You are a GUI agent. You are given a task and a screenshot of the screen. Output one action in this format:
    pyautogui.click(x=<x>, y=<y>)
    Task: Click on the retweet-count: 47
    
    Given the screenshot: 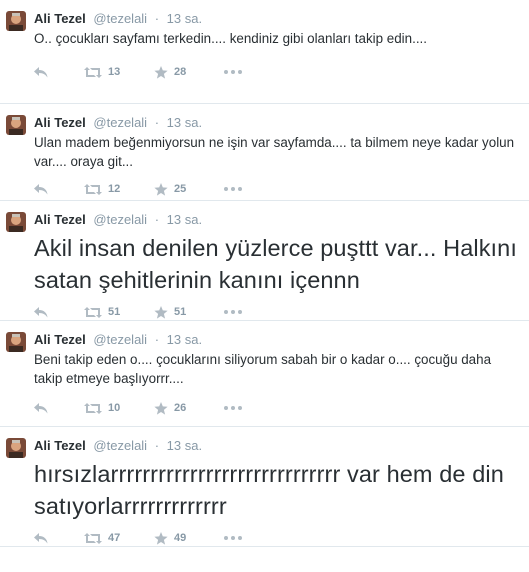 What is the action you would take?
    pyautogui.click(x=114, y=538)
    